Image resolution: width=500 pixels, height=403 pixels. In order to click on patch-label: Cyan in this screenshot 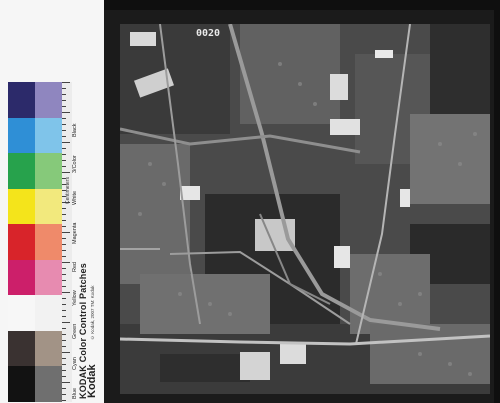, I will do `click(75, 363)`.